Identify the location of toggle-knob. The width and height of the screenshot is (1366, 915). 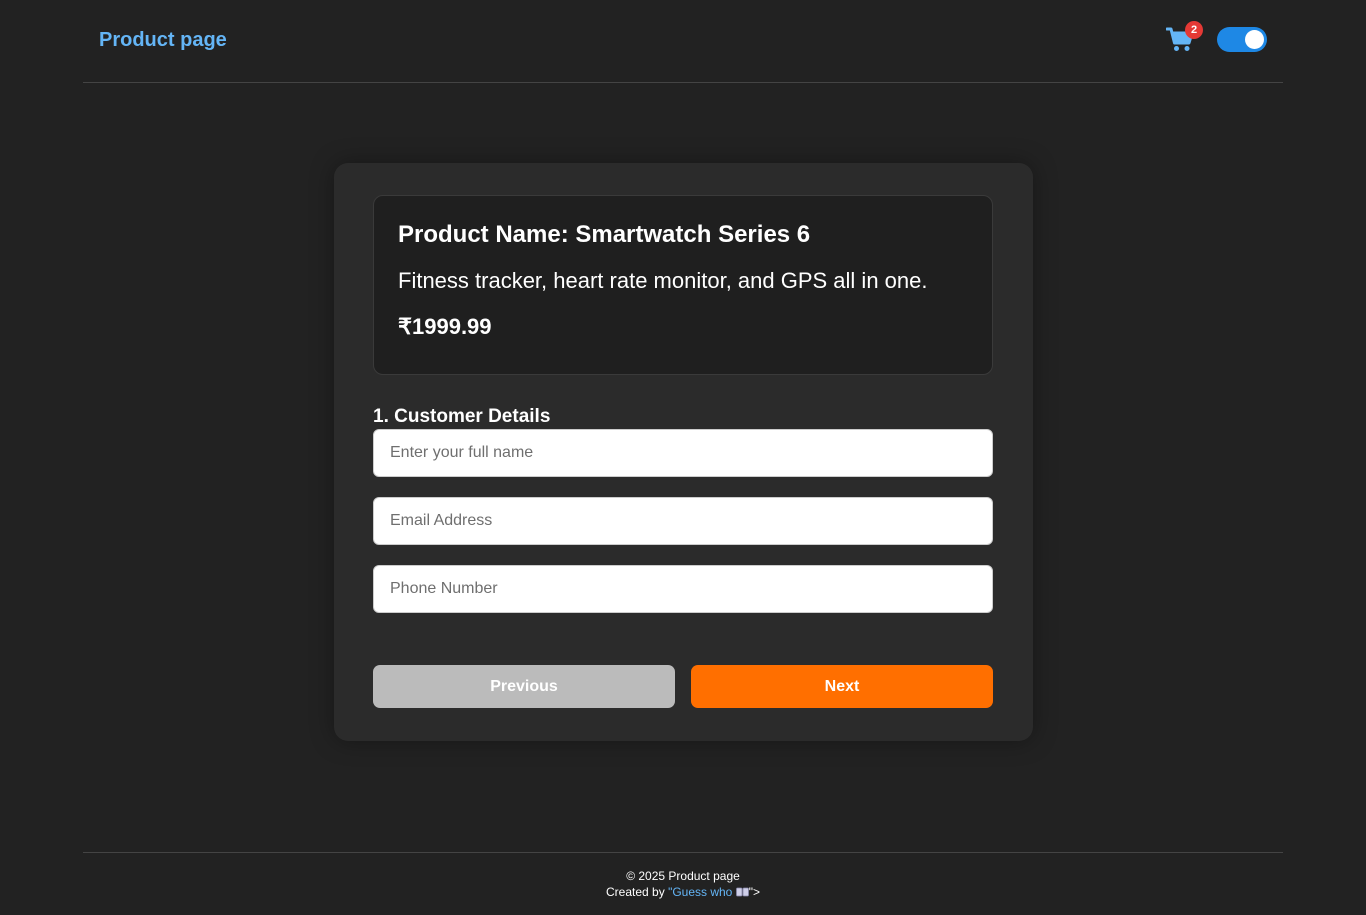
(1254, 39).